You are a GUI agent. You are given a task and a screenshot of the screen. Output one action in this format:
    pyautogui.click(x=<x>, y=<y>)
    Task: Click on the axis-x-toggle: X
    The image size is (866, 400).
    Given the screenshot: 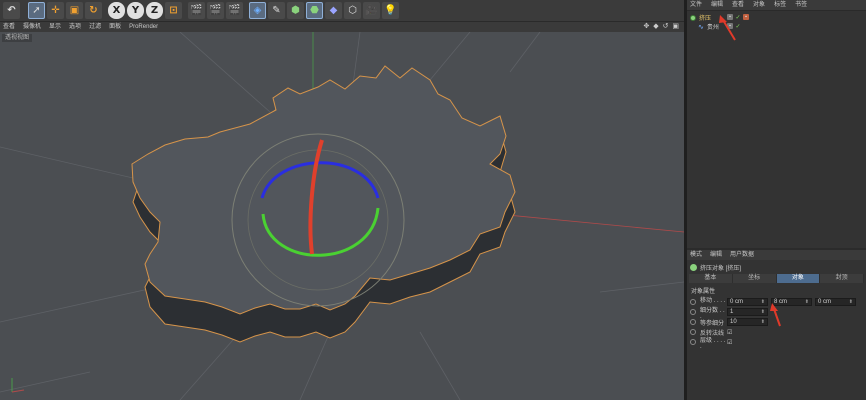 What is the action you would take?
    pyautogui.click(x=116, y=10)
    